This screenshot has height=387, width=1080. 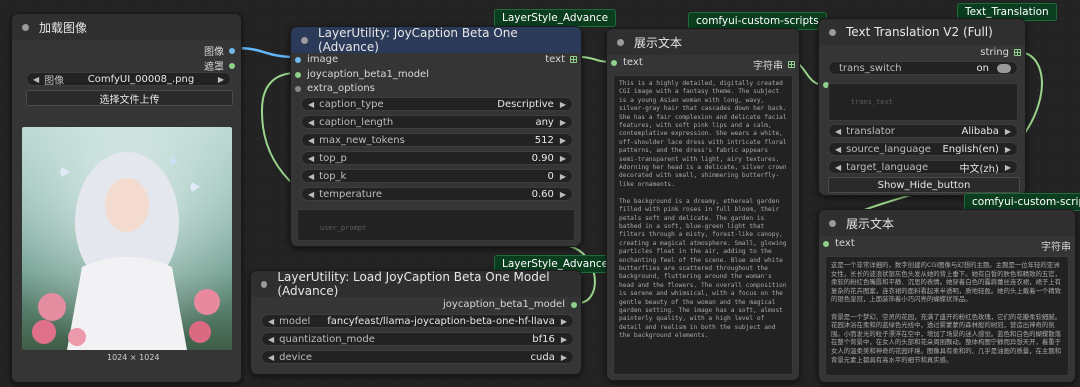 What do you see at coordinates (417, 357) in the screenshot?
I see `device-select: ◀ device cuda ▶` at bounding box center [417, 357].